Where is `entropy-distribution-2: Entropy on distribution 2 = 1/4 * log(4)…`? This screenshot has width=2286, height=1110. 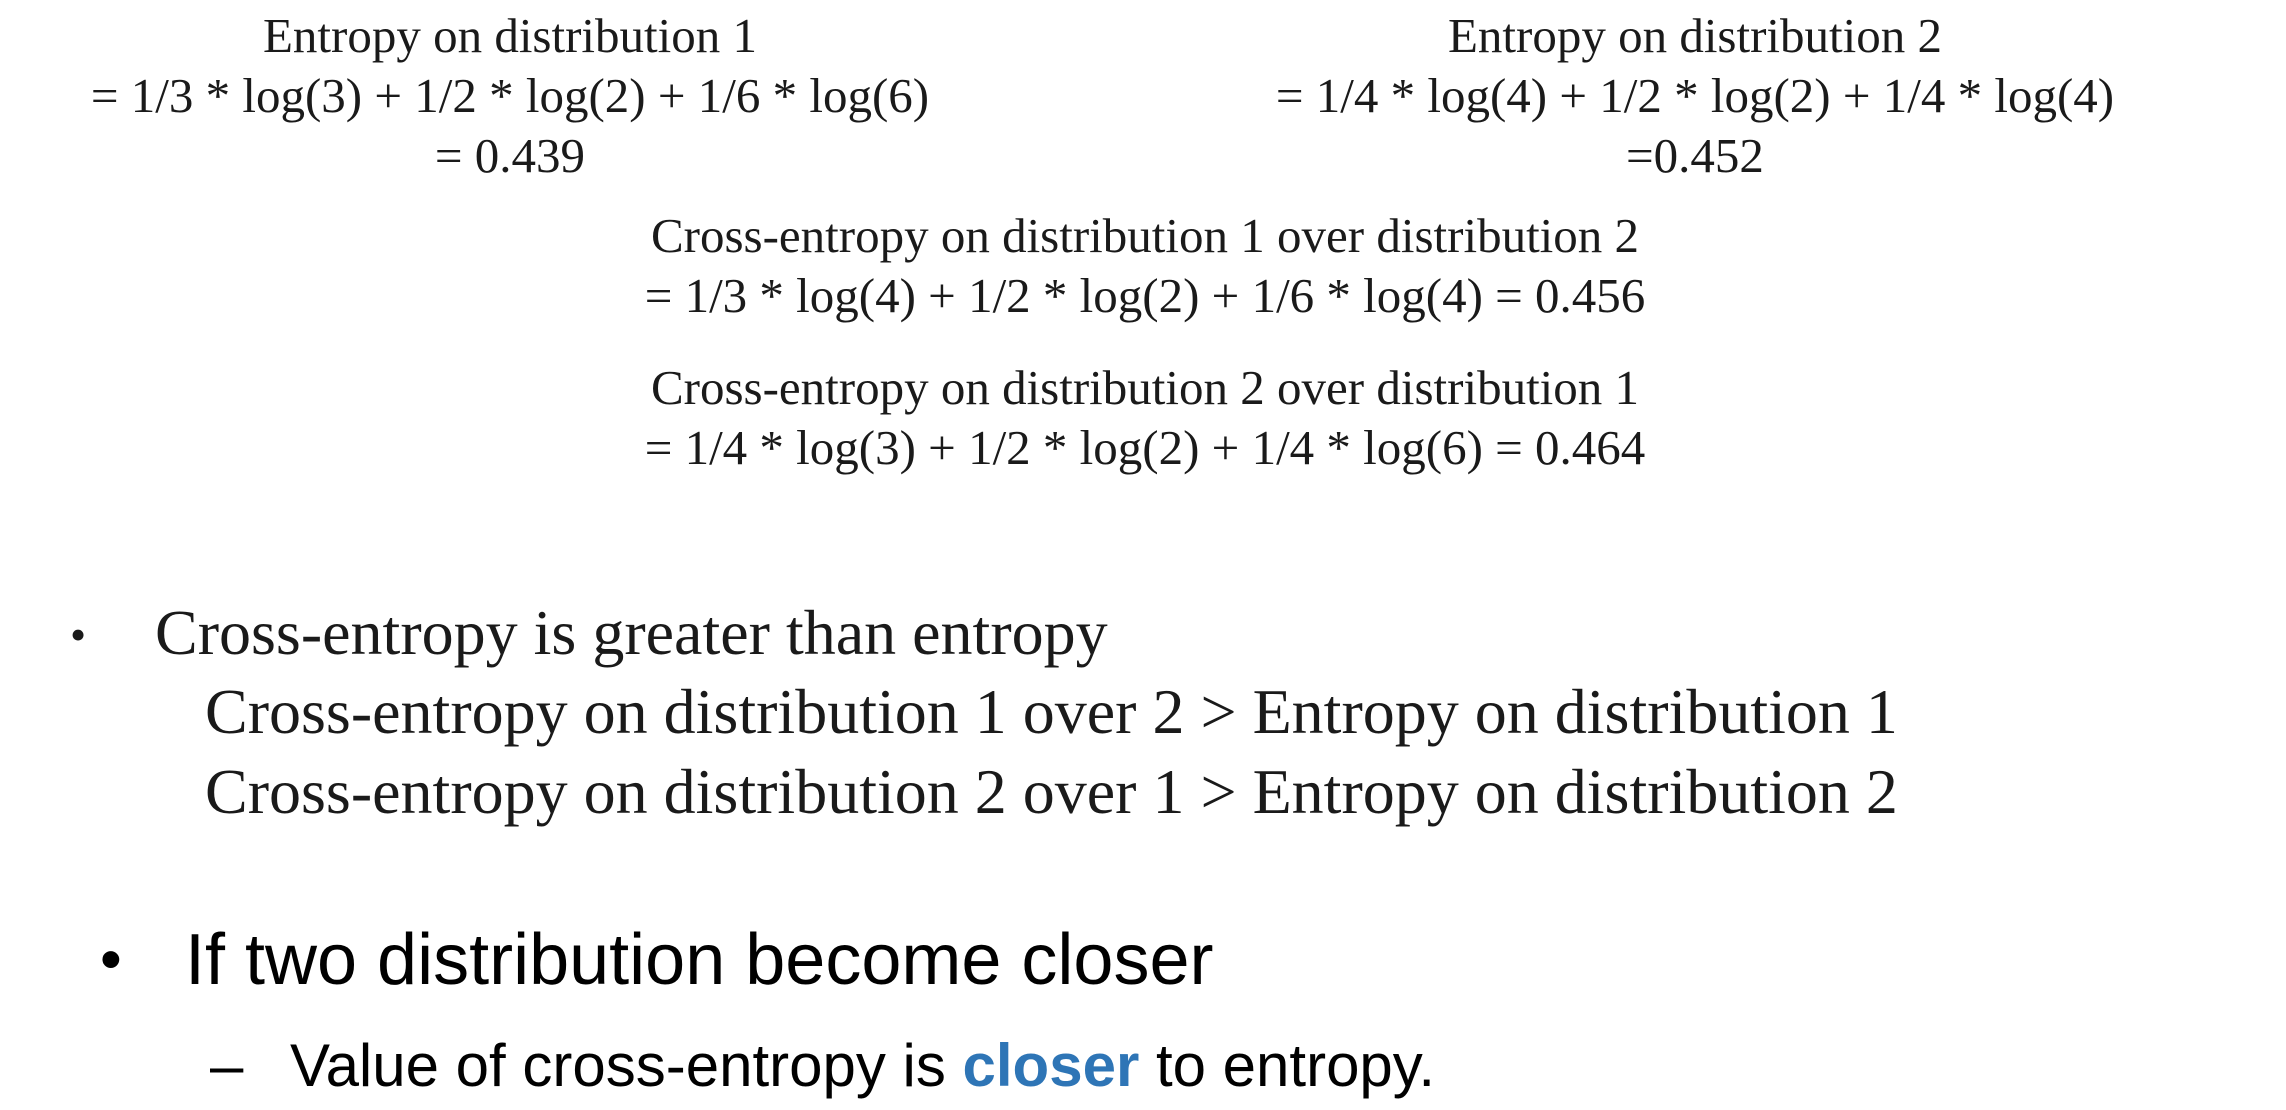
entropy-distribution-2: Entropy on distribution 2 = 1/4 * log(4)… is located at coordinates (1695, 96).